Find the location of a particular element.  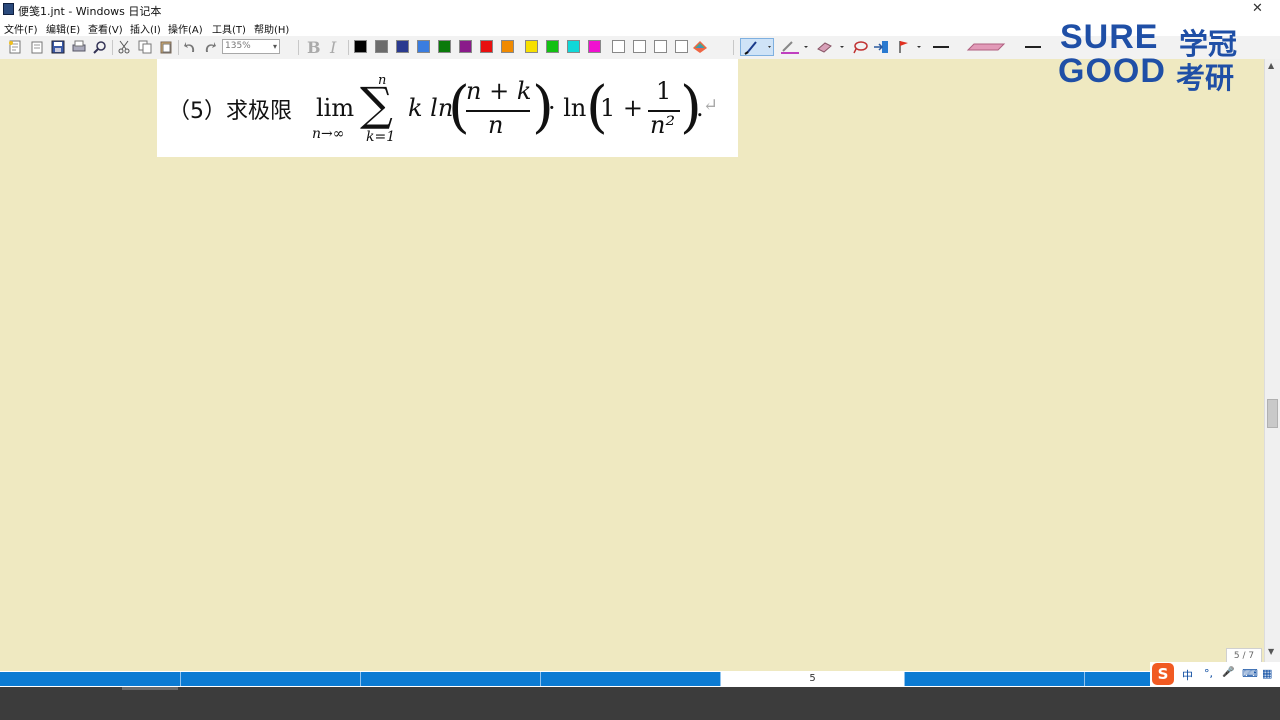

frac1-numerator: n + k is located at coordinates (499, 91).